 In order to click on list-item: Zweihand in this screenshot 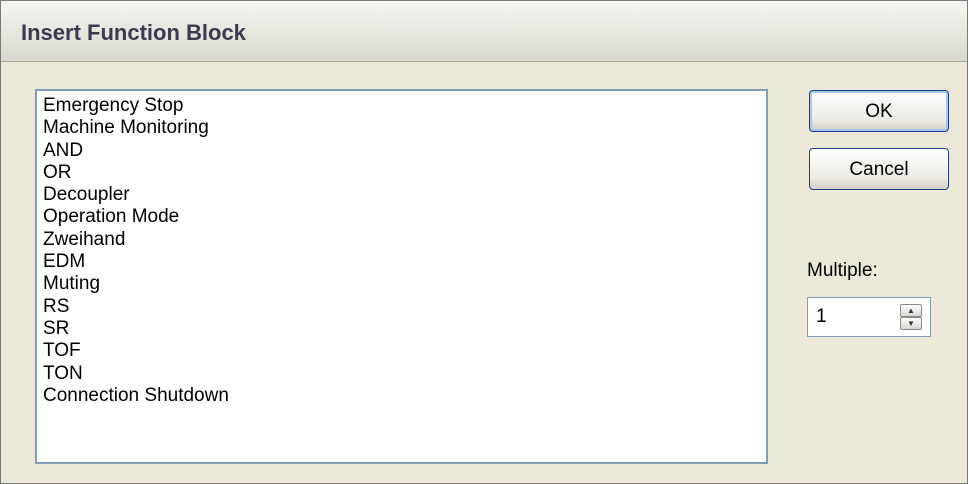, I will do `click(404, 240)`.